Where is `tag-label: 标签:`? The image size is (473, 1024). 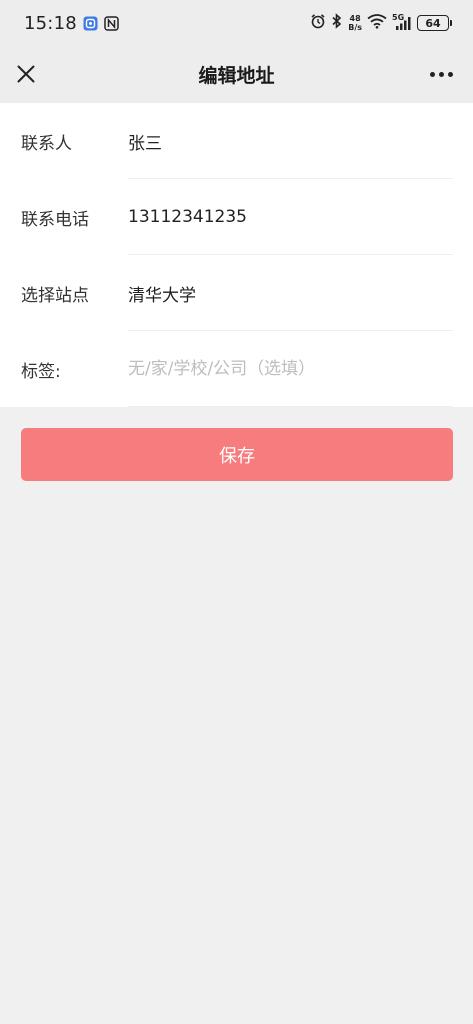 tag-label: 标签: is located at coordinates (41, 371).